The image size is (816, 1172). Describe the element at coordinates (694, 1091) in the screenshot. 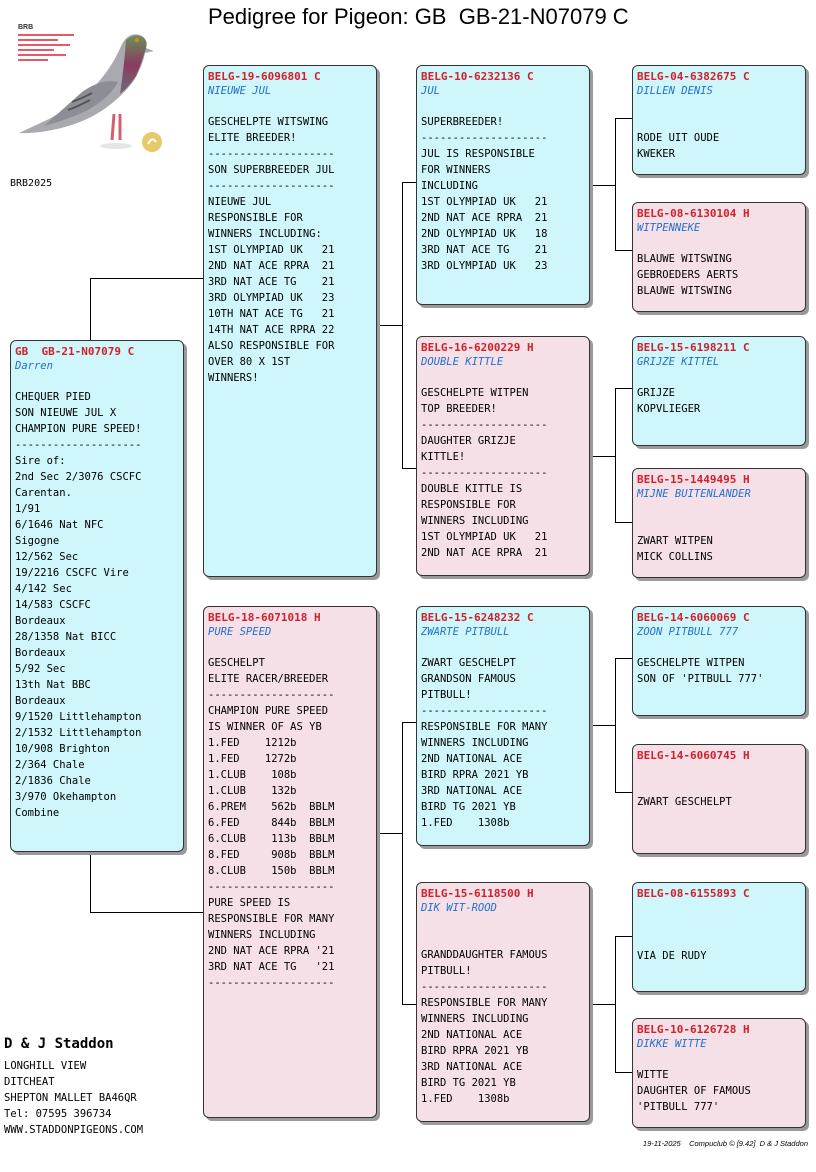

I see `pigeon-details: WITTE DAUGHTER OF FAMOUS 'PITBULL 777'` at that location.